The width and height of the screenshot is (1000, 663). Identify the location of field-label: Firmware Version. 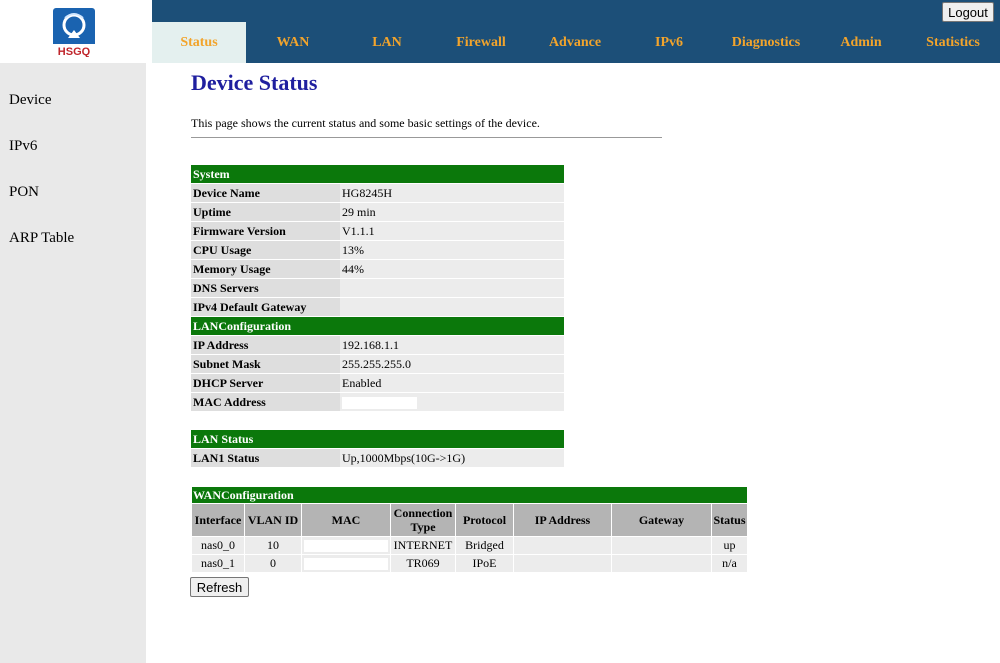
(265, 231).